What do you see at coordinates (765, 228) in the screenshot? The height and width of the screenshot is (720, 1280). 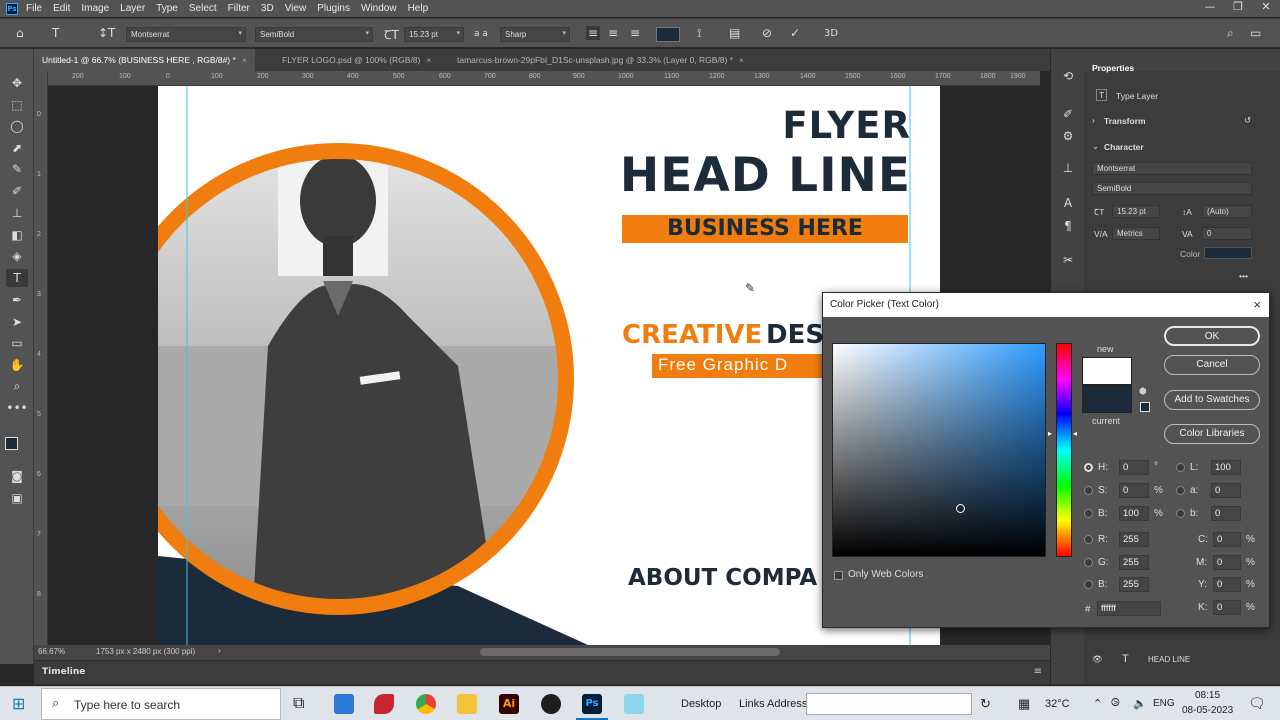 I see `business-text: BUSINESS HERE` at bounding box center [765, 228].